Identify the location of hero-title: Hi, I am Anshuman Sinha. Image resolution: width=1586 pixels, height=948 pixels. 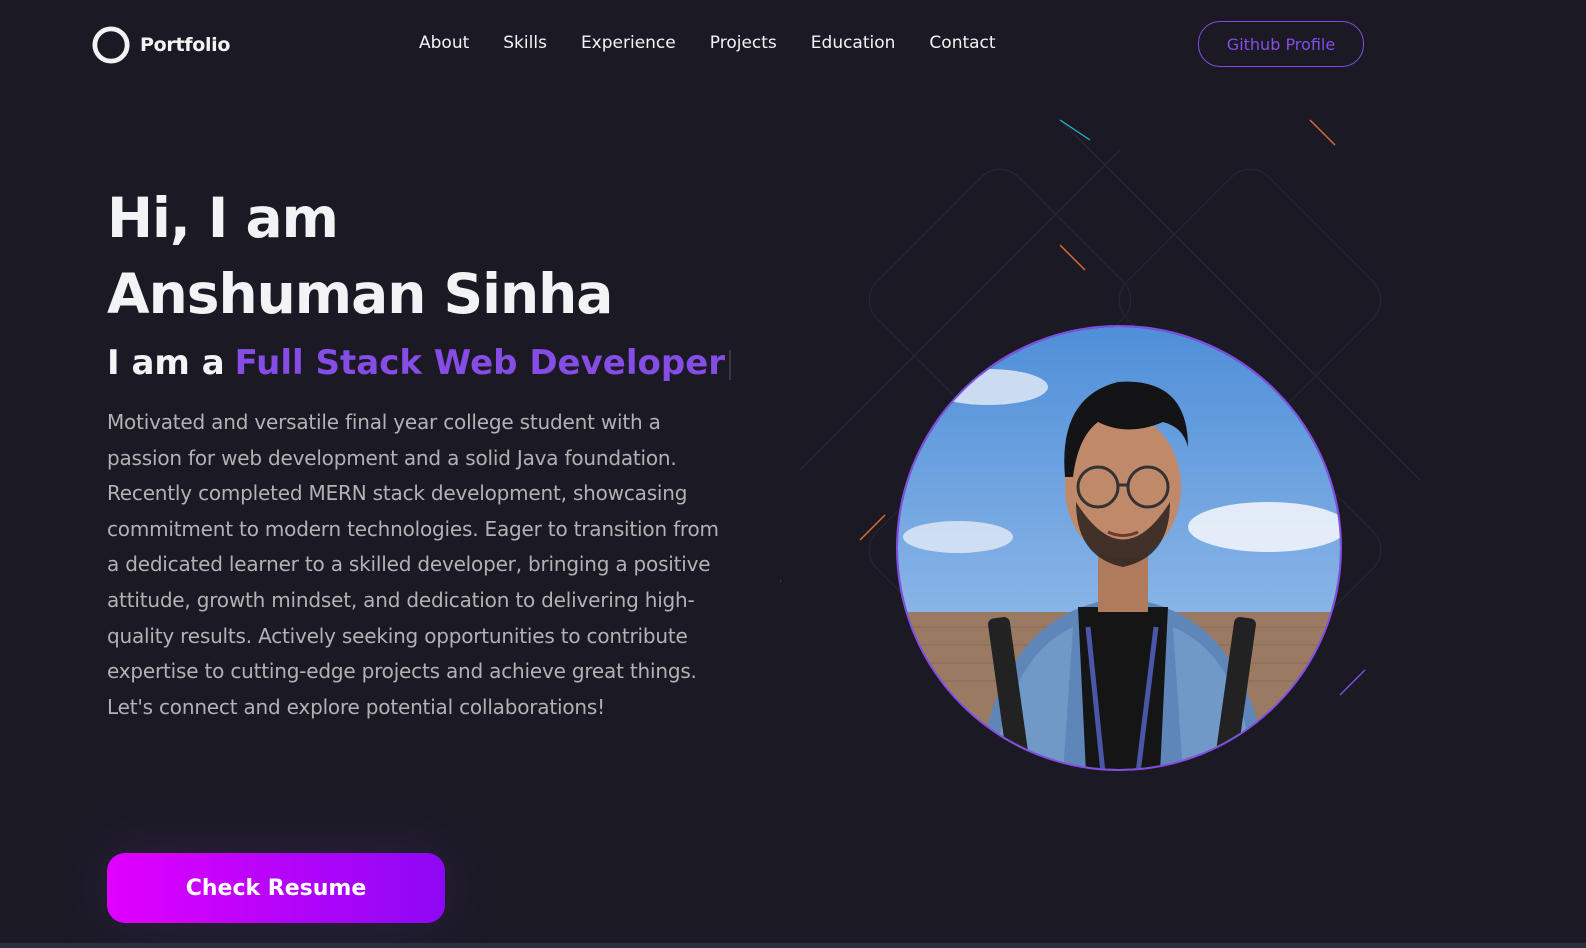
(360, 256).